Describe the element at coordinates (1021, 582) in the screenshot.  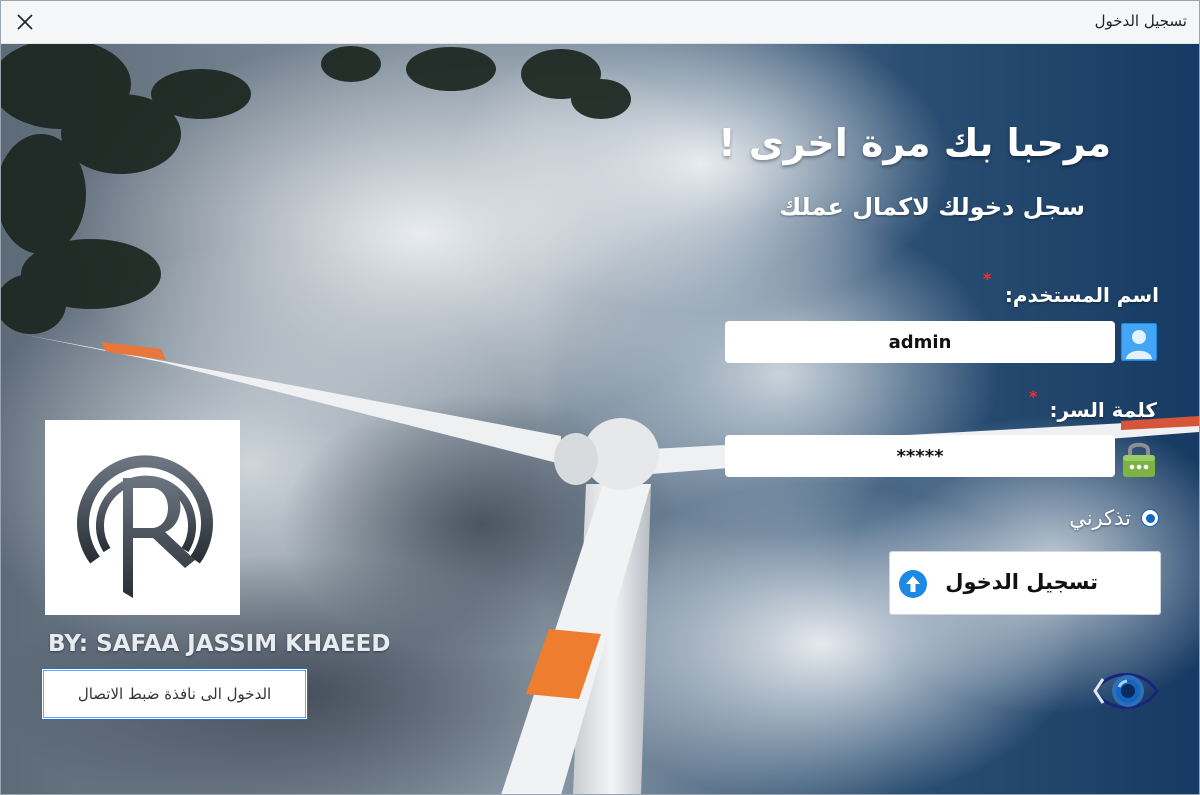
I see `login-button-label: تسجيل الدخول` at that location.